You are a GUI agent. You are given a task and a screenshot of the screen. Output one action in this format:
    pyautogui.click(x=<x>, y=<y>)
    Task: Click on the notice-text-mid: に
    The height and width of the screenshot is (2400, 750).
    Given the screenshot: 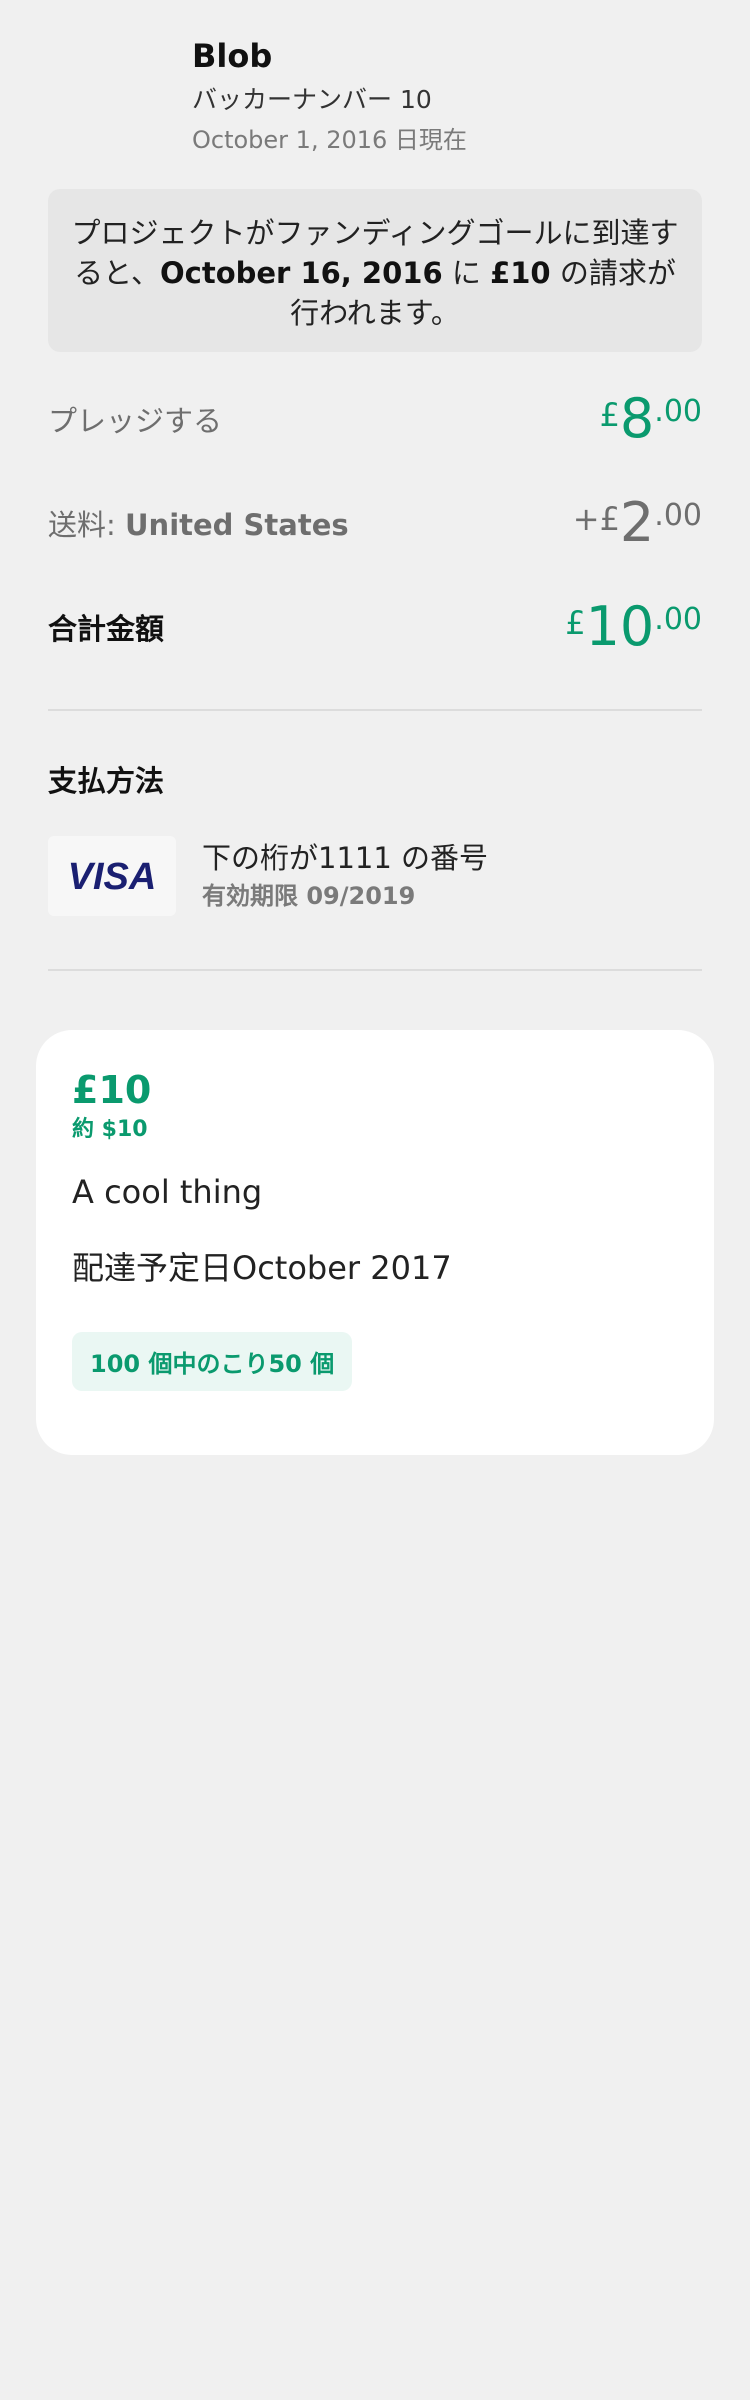 What is the action you would take?
    pyautogui.click(x=466, y=273)
    